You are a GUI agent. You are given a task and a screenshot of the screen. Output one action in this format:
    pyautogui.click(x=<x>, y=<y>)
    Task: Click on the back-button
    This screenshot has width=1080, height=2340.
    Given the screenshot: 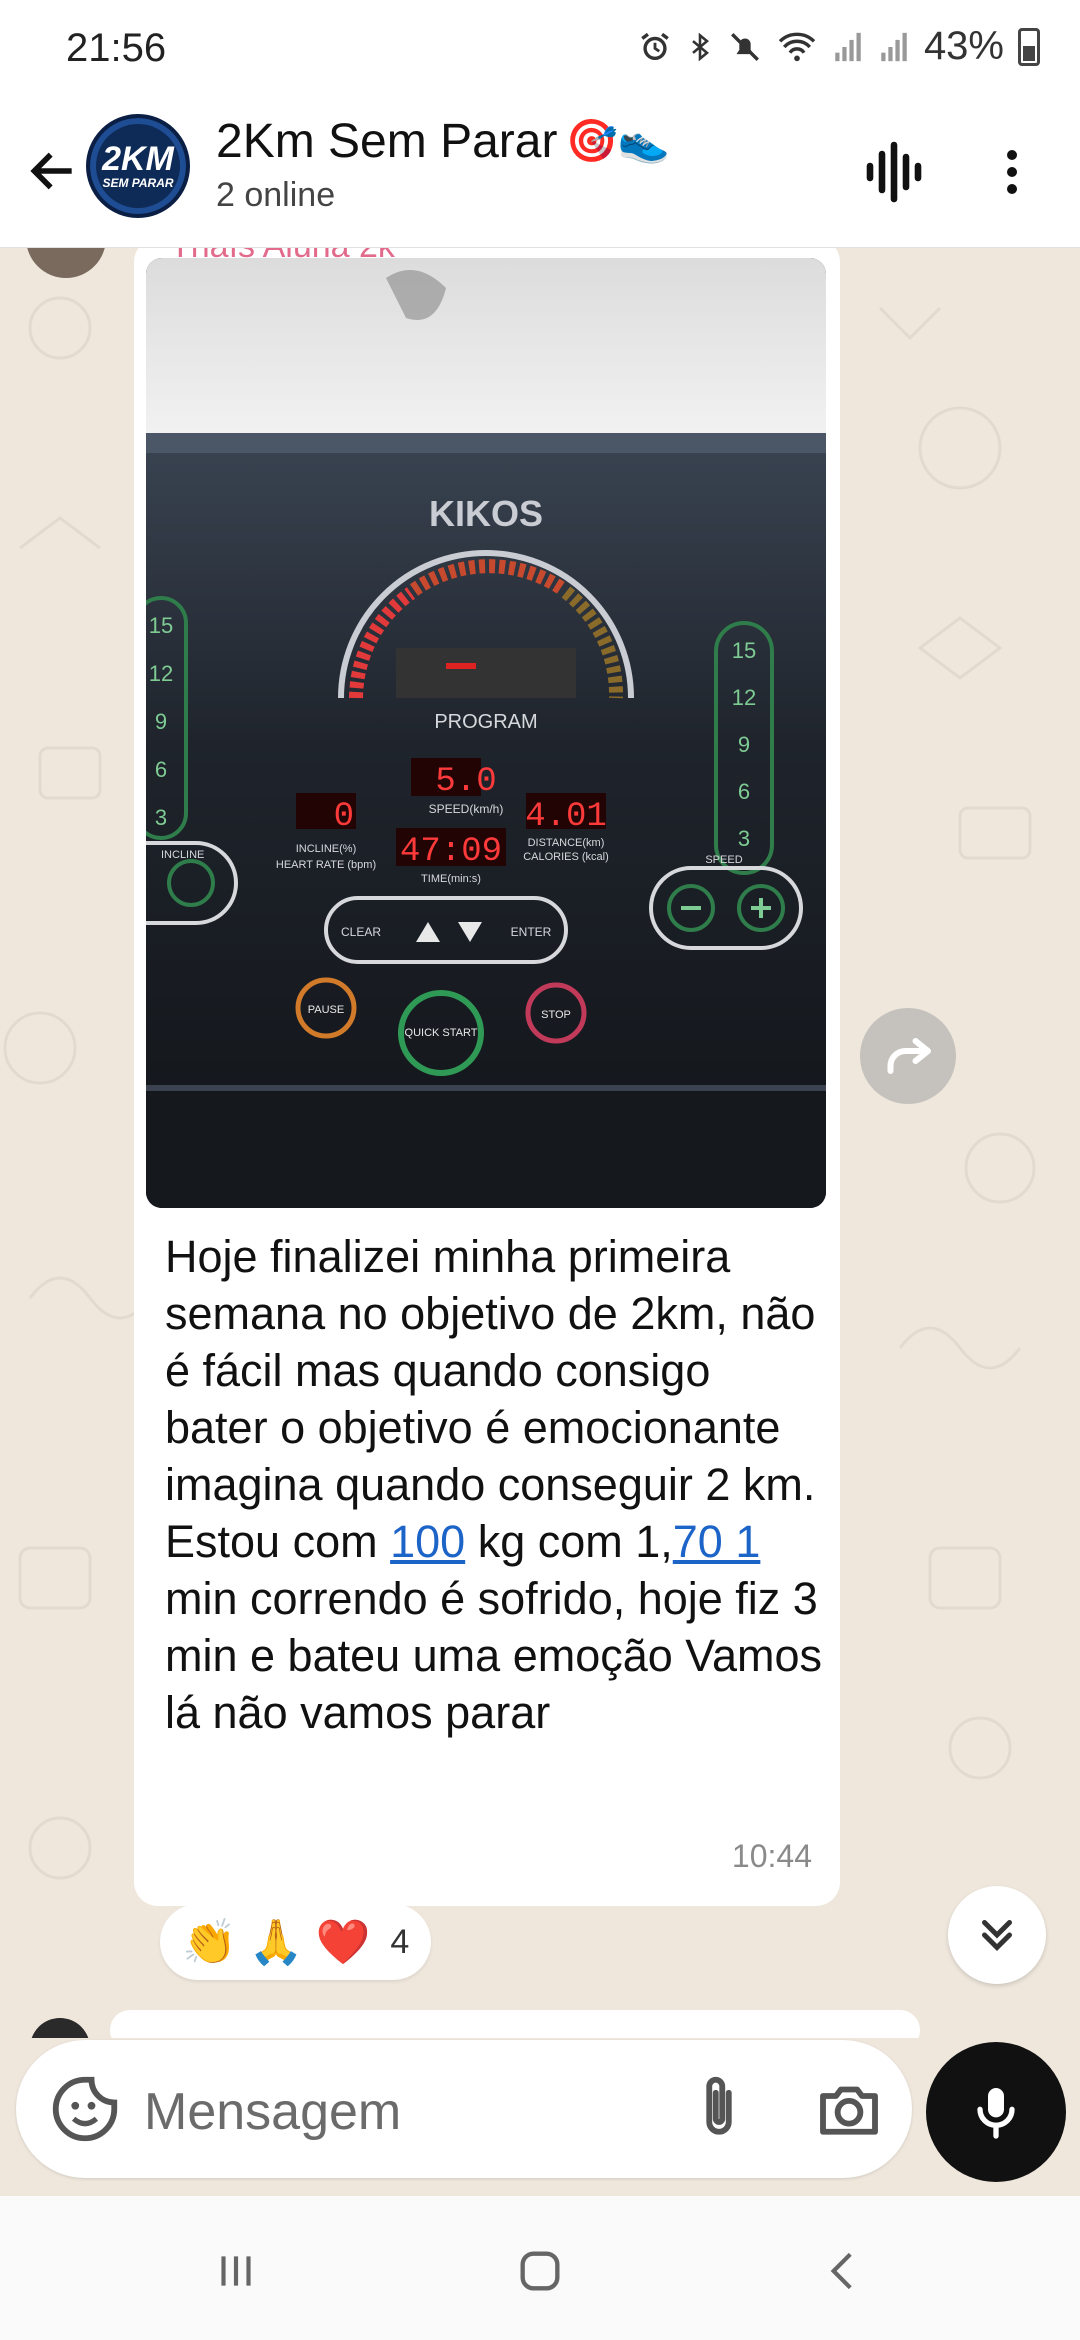 What is the action you would take?
    pyautogui.click(x=53, y=171)
    